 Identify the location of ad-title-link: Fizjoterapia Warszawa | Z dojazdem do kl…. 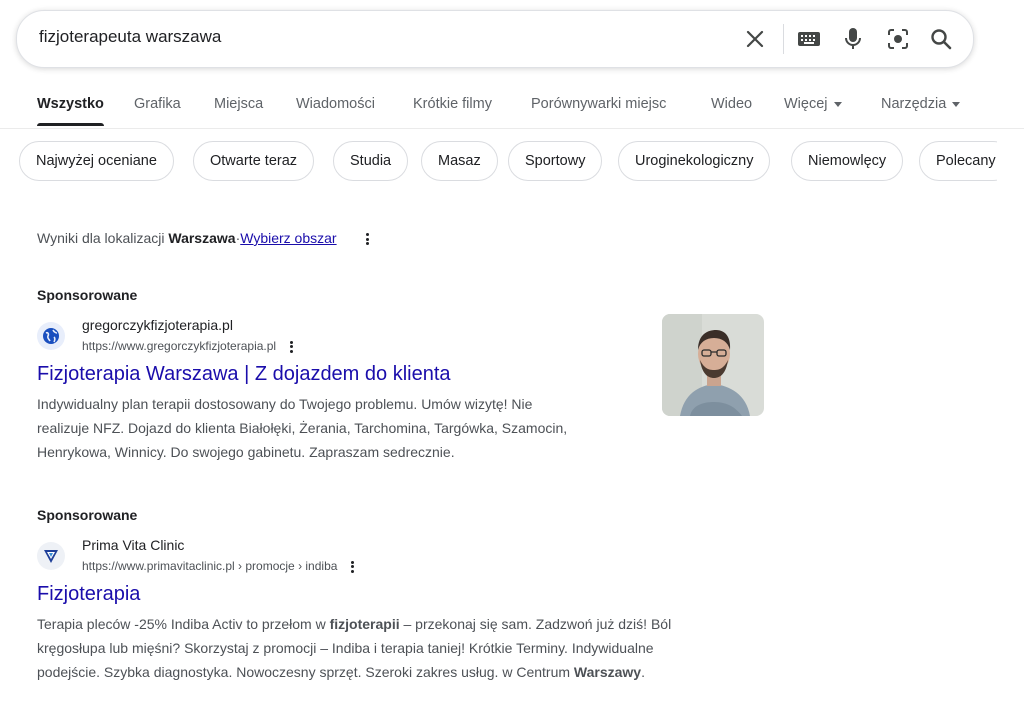
(387, 374).